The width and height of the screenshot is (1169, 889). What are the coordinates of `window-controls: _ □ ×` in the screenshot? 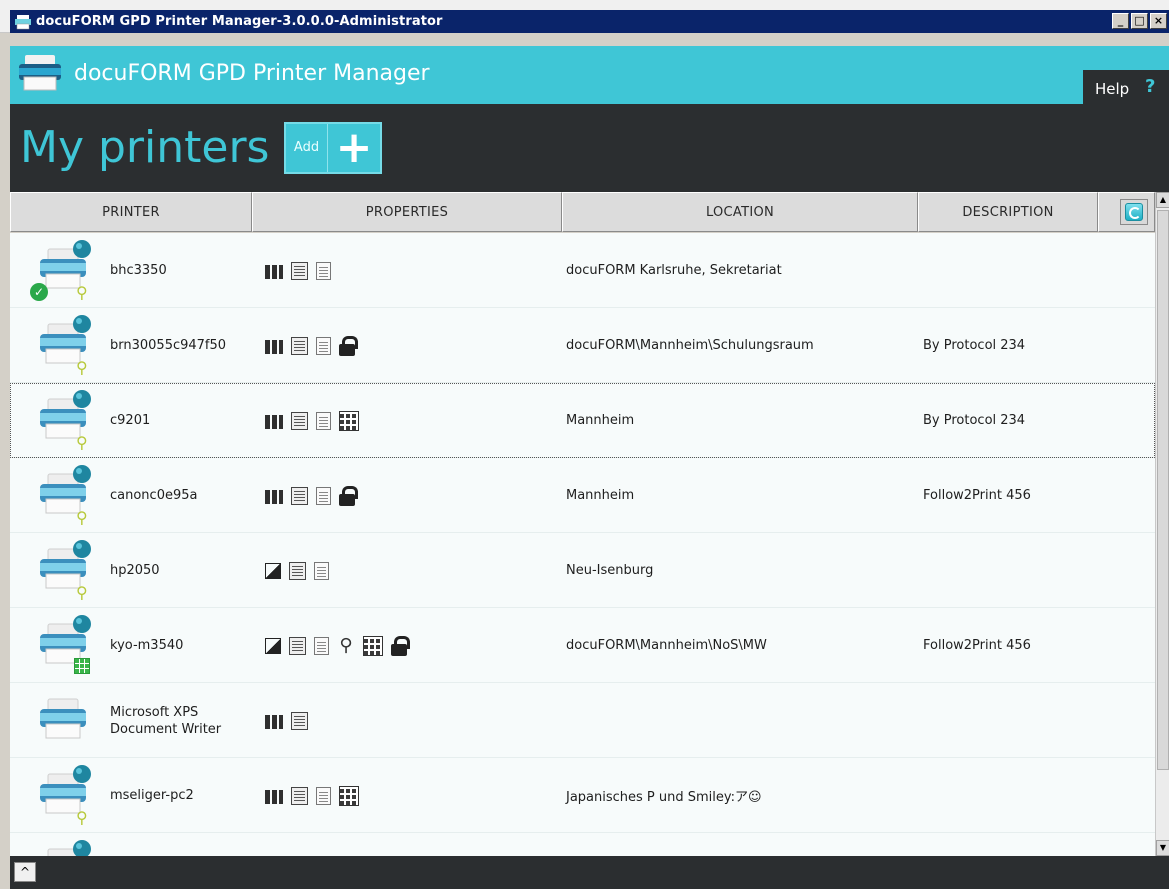 It's located at (1139, 21).